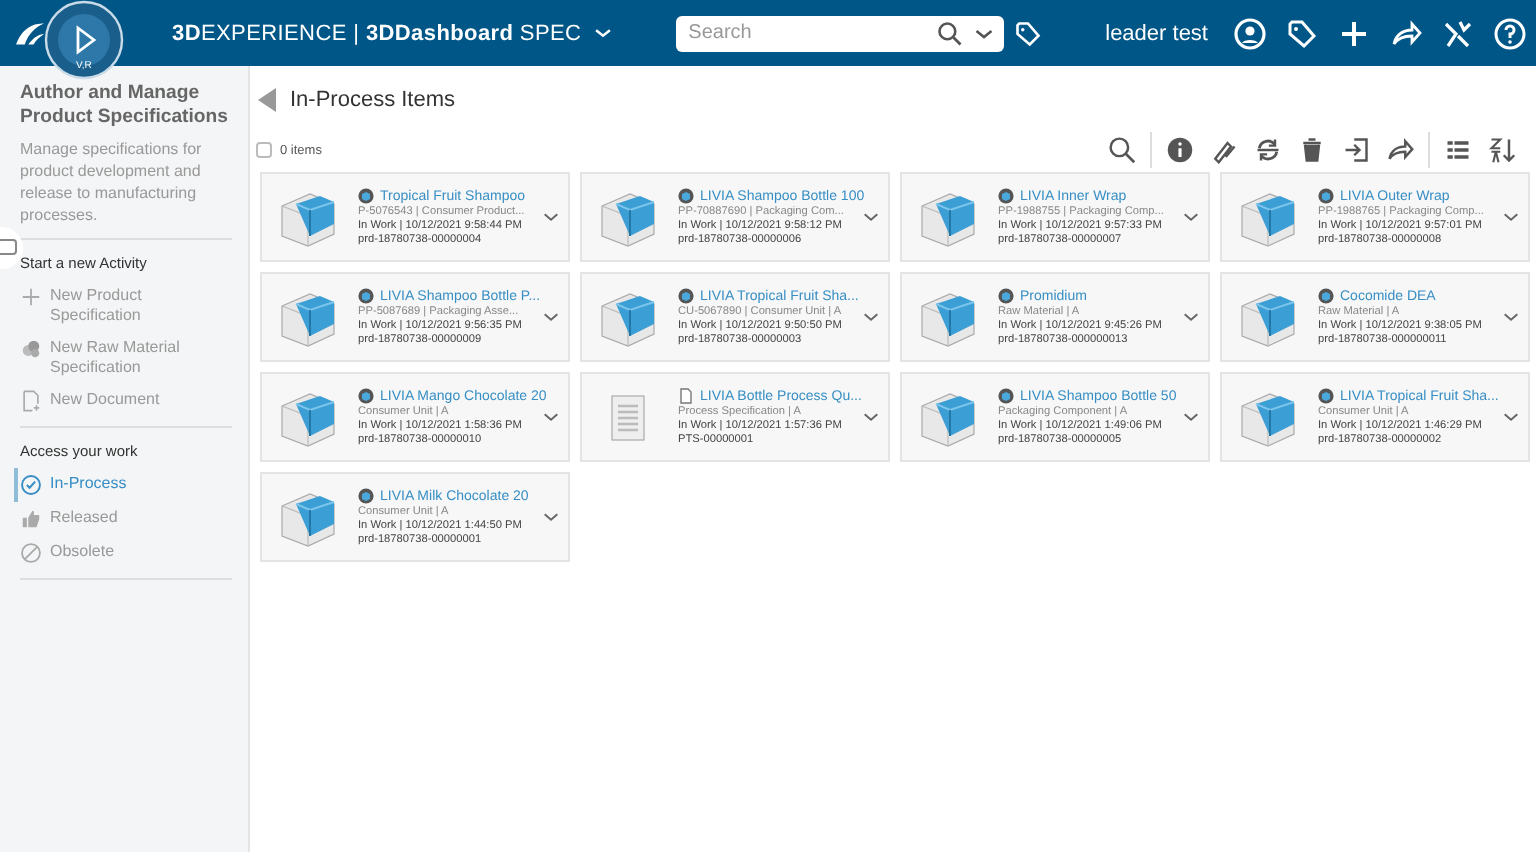 The width and height of the screenshot is (1536, 852). I want to click on grid-view-icon, so click(1458, 150).